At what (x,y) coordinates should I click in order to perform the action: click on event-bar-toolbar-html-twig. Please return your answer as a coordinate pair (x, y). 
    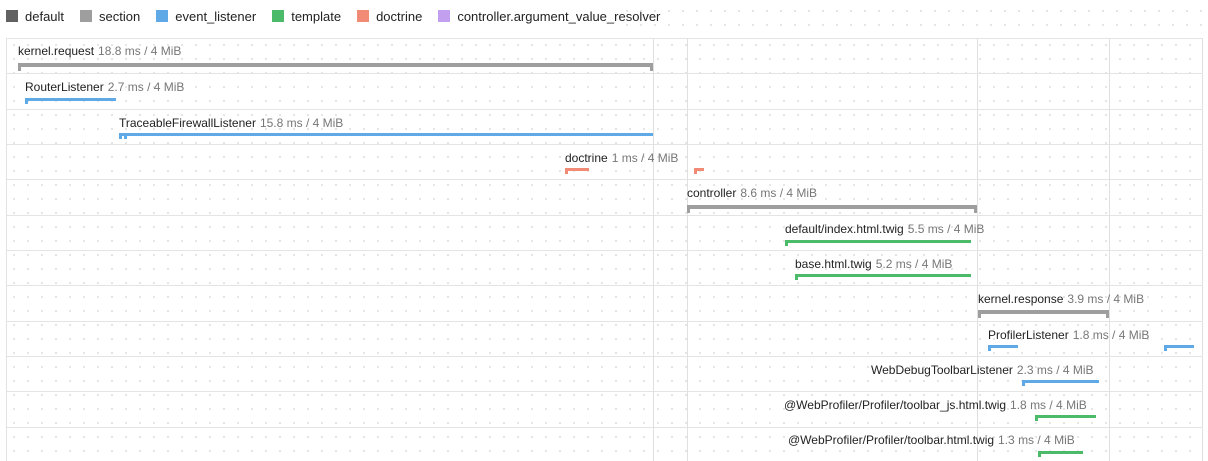
    Looking at the image, I should click on (1060, 452).